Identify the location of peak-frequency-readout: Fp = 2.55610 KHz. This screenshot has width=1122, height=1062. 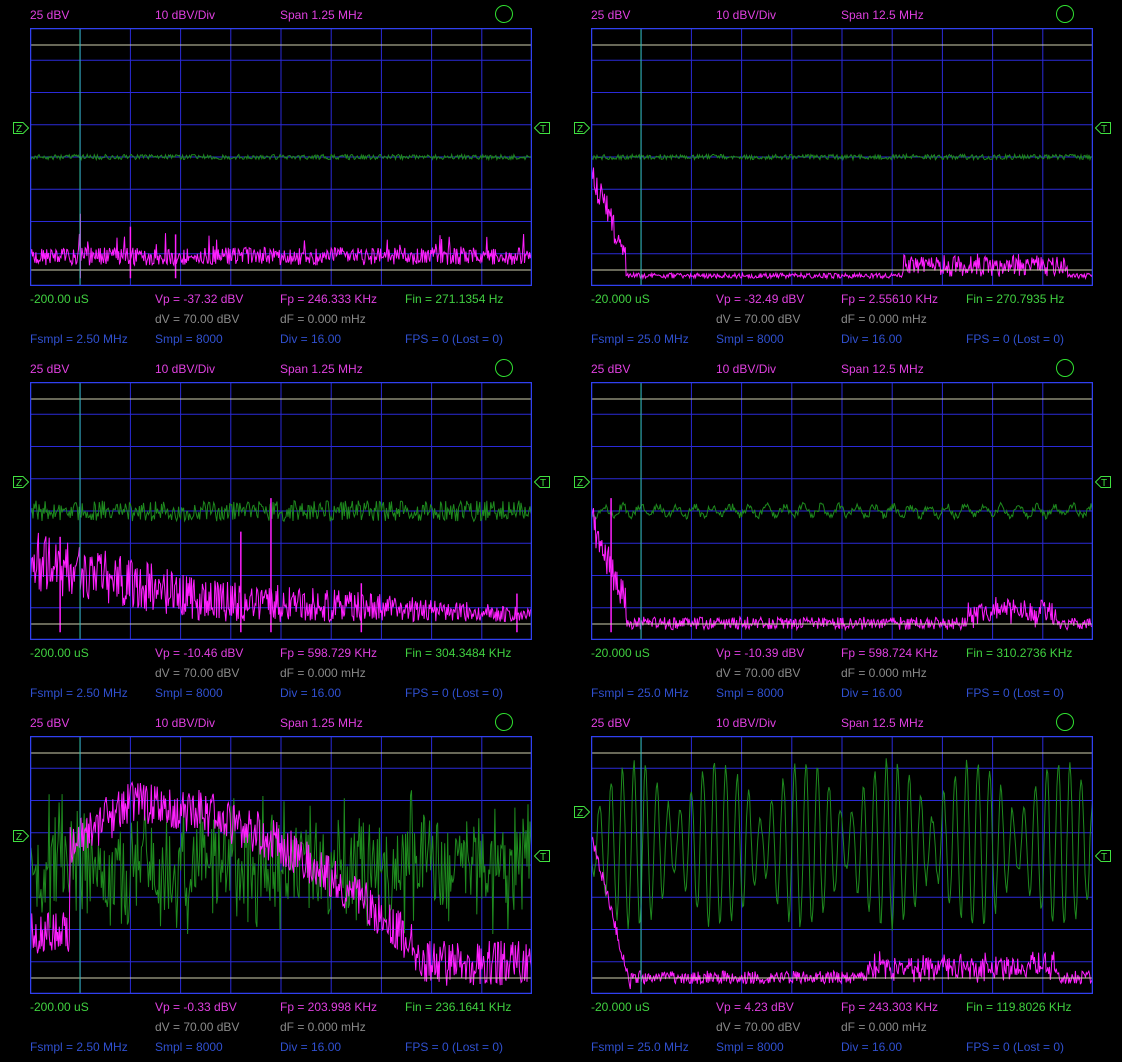
(890, 299).